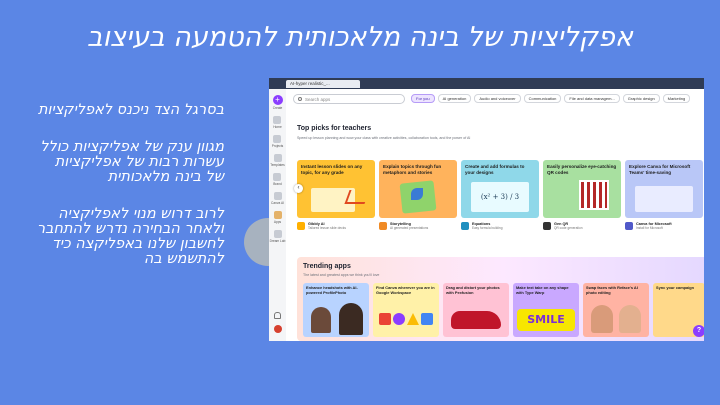  What do you see at coordinates (497, 98) in the screenshot?
I see `chip-audio: Audio and voiceover` at bounding box center [497, 98].